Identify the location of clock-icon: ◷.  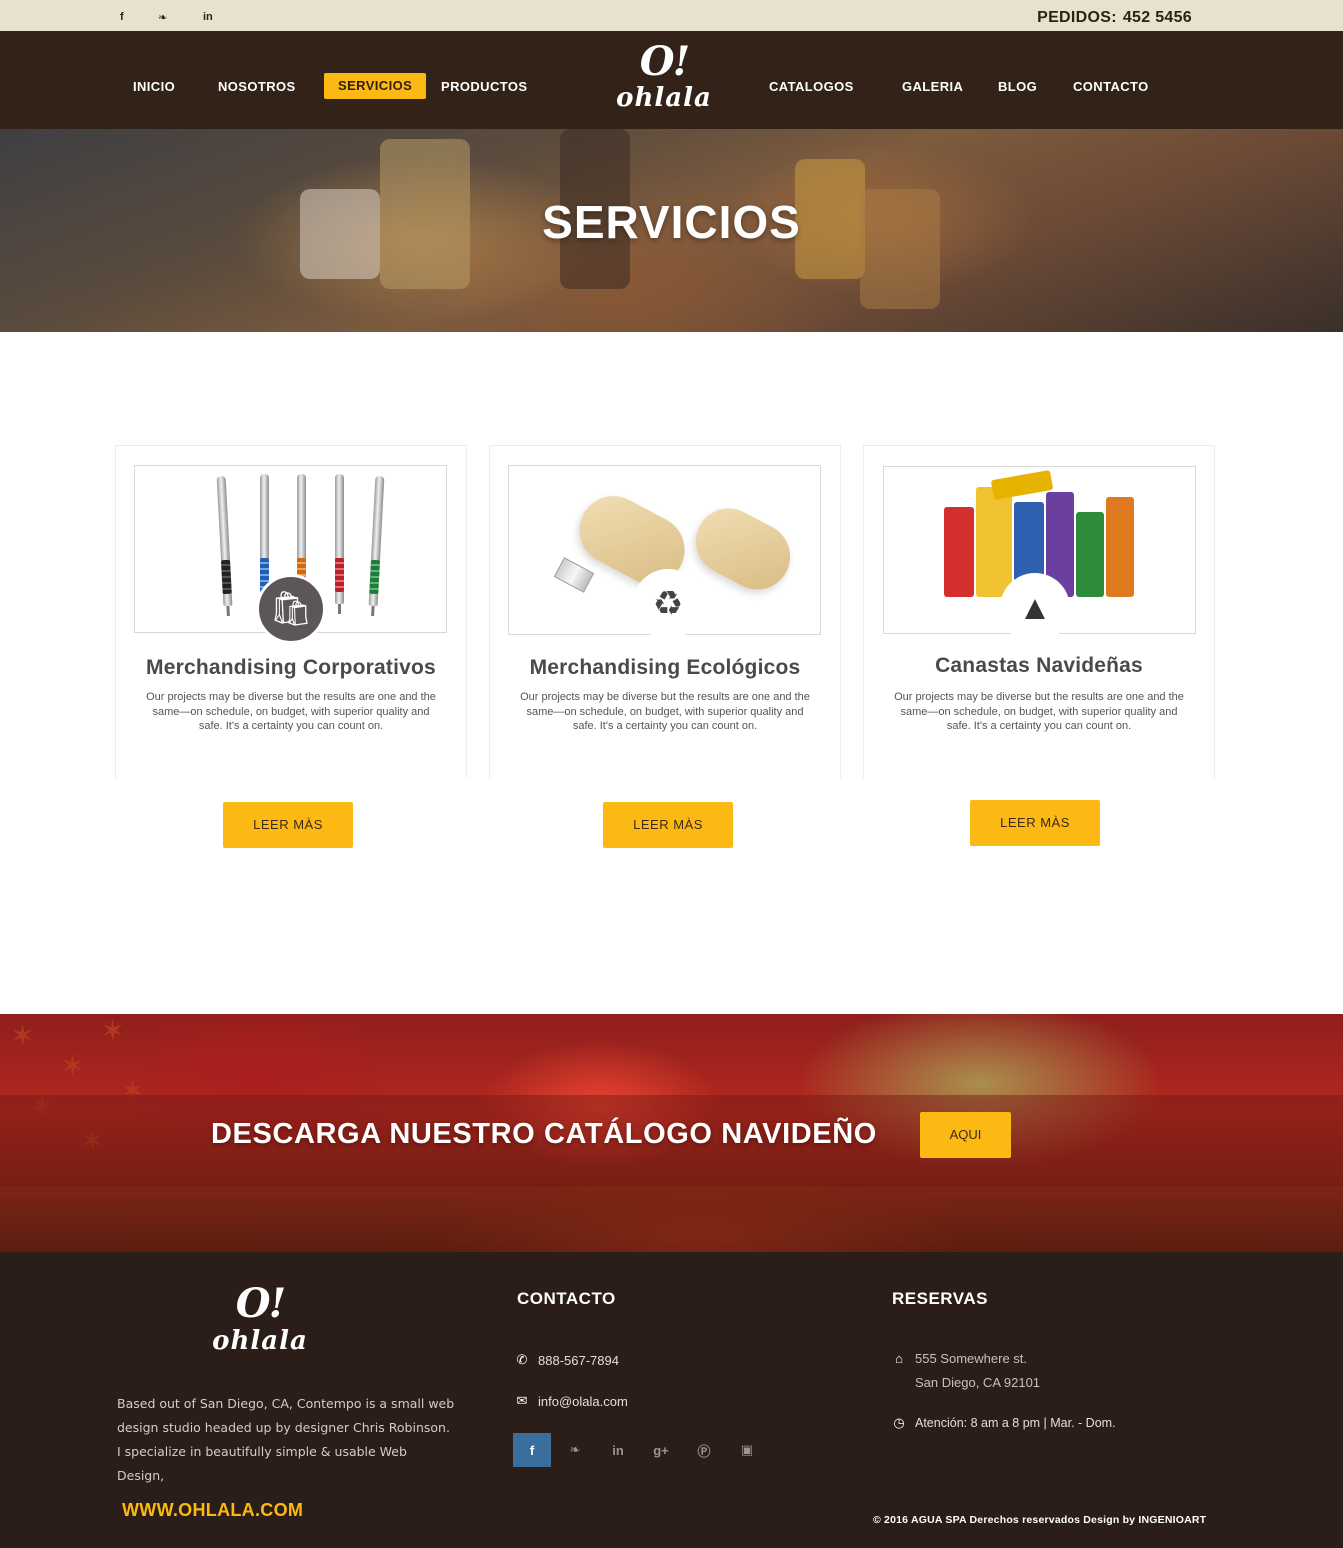
(899, 1422).